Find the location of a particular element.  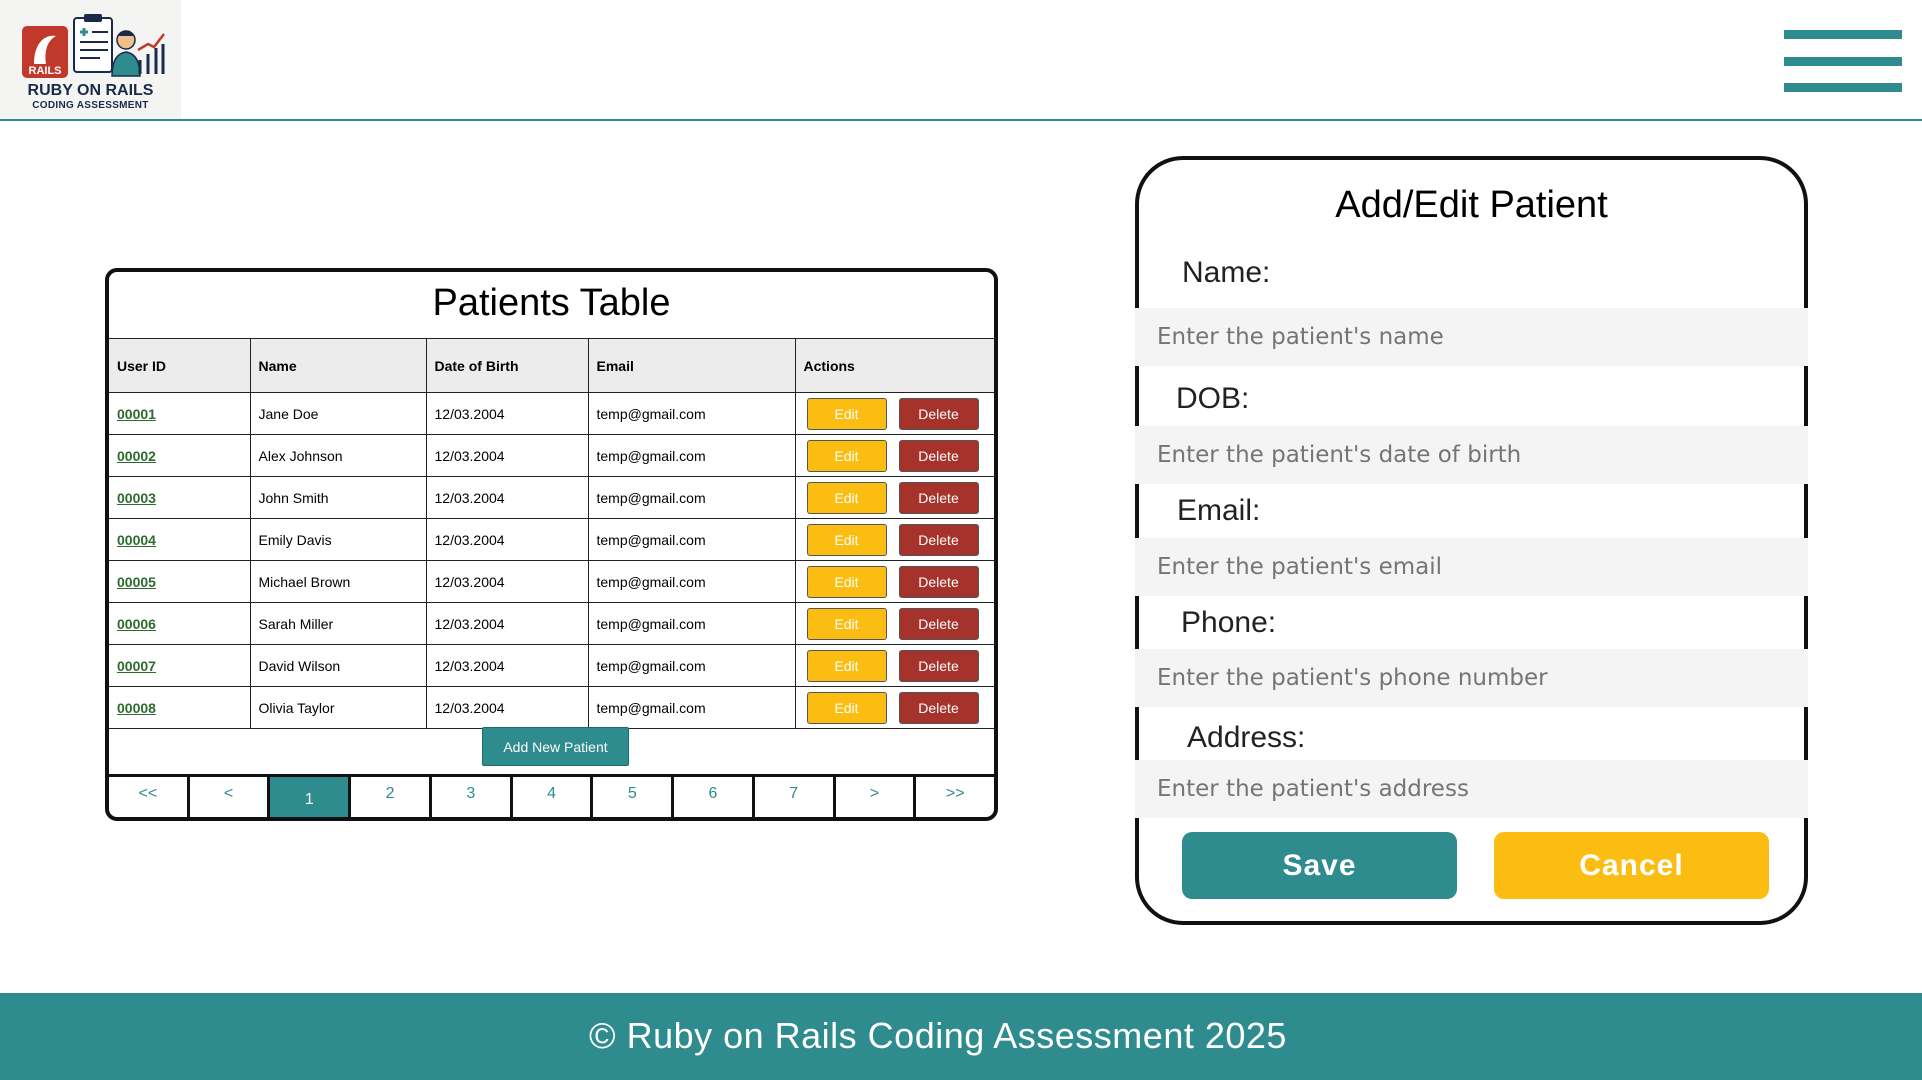

patient-name: Alex Johnson is located at coordinates (338, 455).